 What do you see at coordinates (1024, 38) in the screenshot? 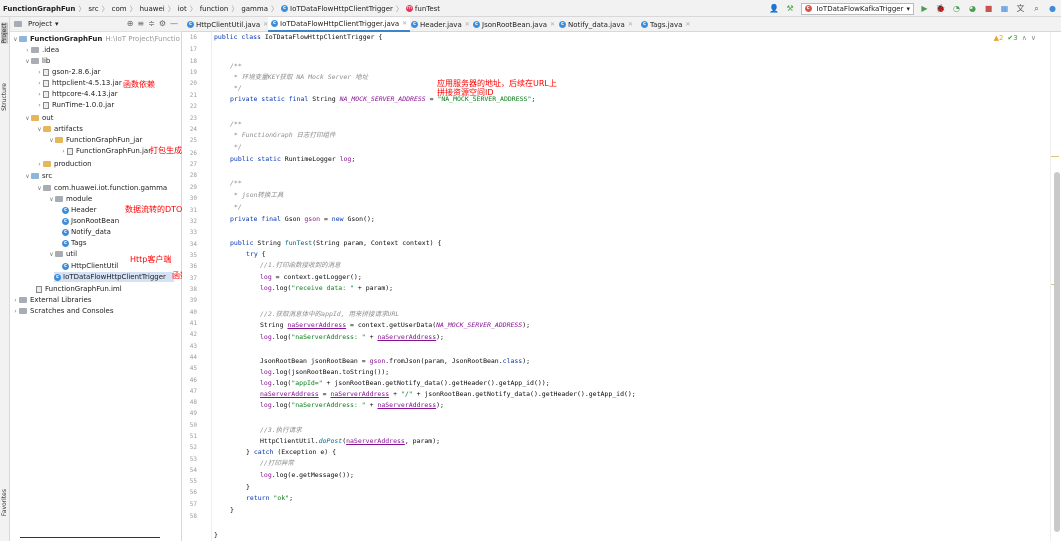
I see `chevron-up-icon: ∧` at bounding box center [1024, 38].